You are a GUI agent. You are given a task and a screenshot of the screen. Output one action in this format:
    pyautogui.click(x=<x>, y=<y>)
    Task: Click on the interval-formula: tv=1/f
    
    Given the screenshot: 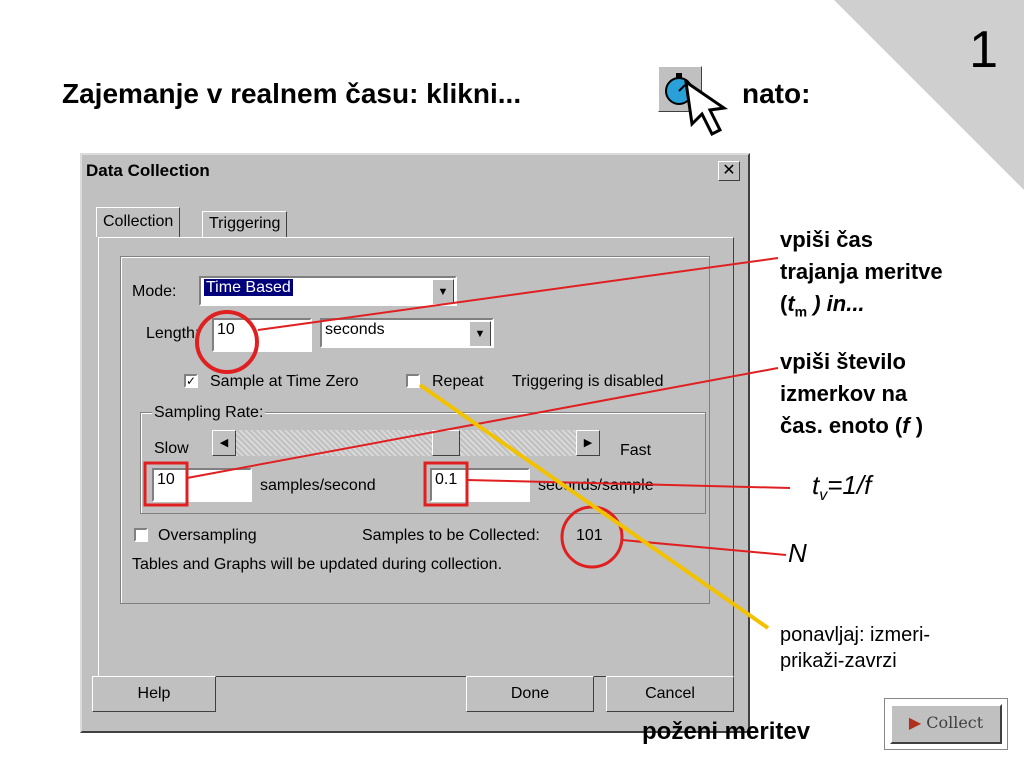 What is the action you would take?
    pyautogui.click(x=842, y=487)
    